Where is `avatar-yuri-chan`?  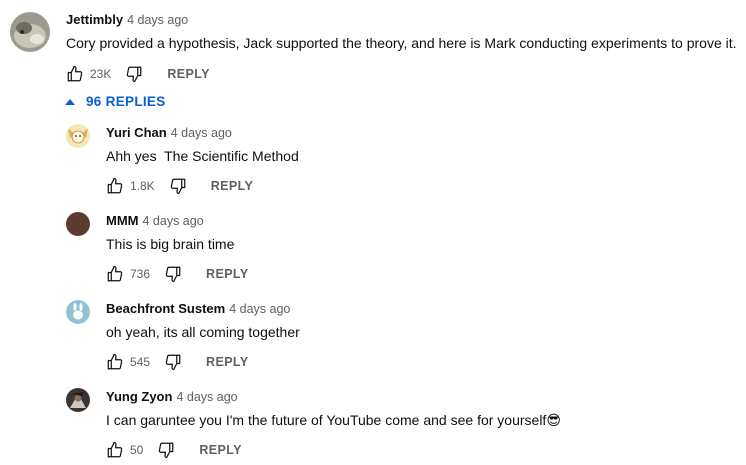
avatar-yuri-chan is located at coordinates (78, 136).